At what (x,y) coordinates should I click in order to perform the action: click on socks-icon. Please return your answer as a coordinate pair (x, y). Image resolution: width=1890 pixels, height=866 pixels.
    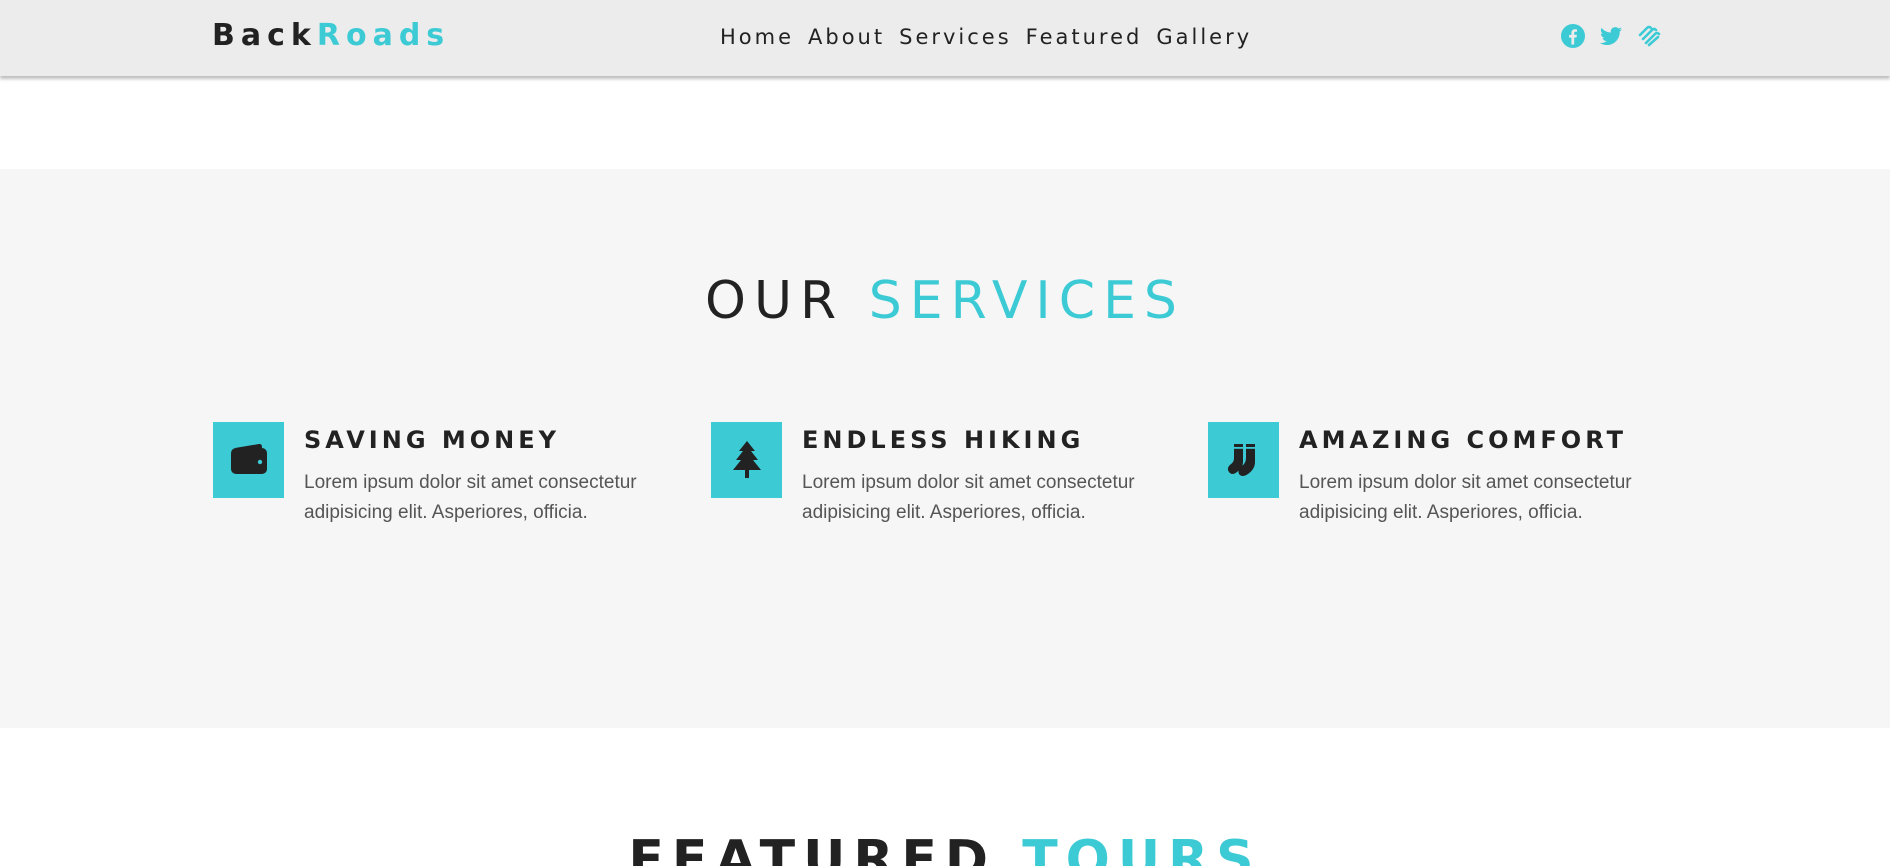
    Looking at the image, I should click on (1241, 460).